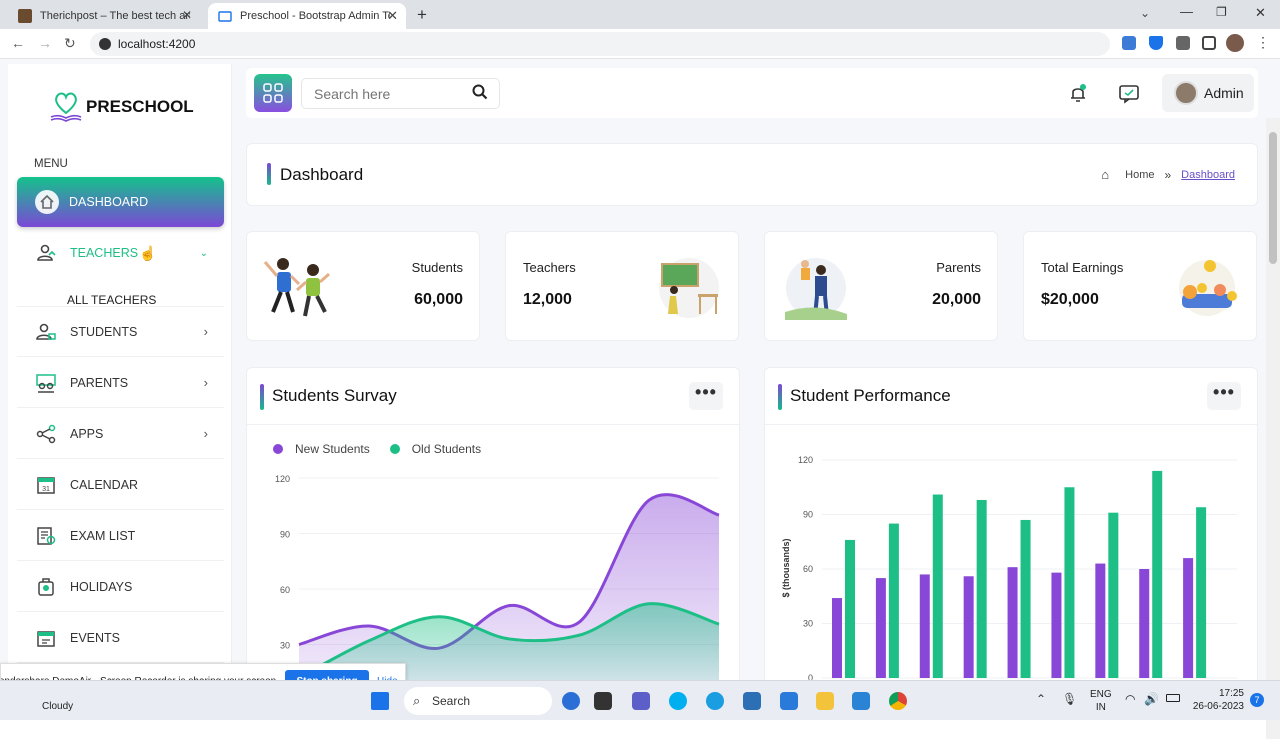 The height and width of the screenshot is (739, 1280). Describe the element at coordinates (1273, 198) in the screenshot. I see `scrollbar-thumb` at that location.